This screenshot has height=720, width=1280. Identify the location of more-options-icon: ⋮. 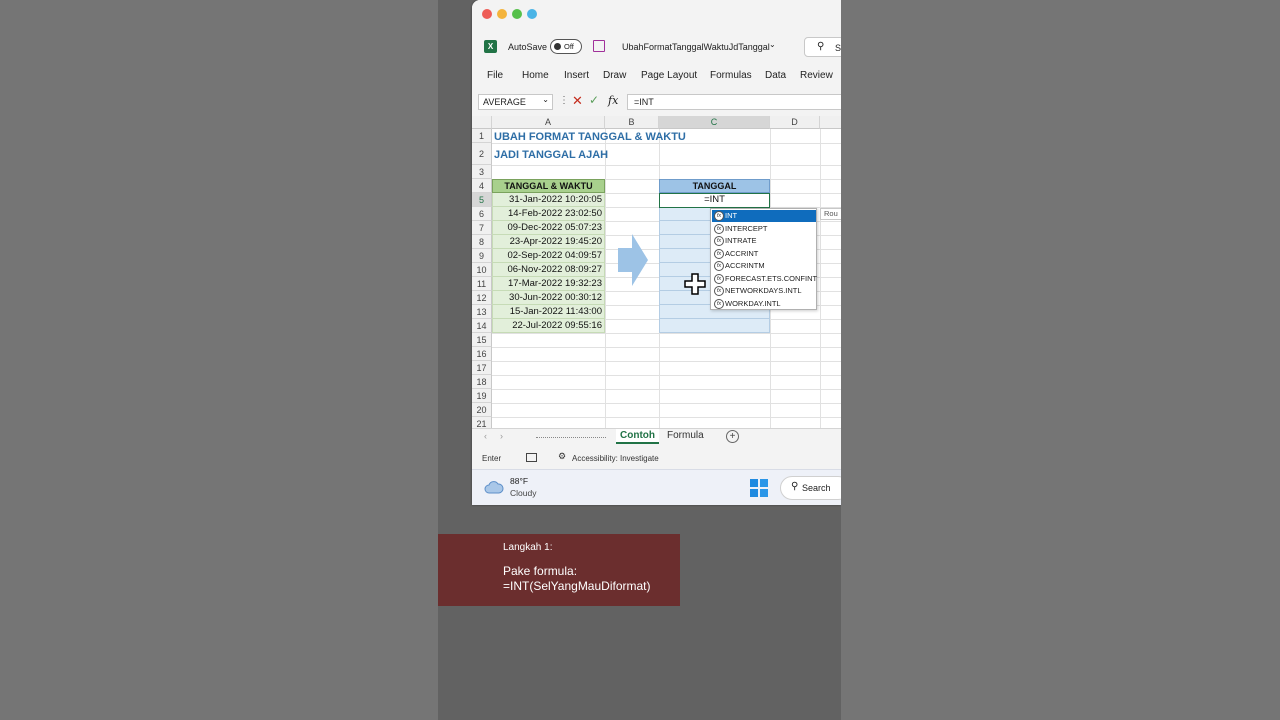
(564, 100).